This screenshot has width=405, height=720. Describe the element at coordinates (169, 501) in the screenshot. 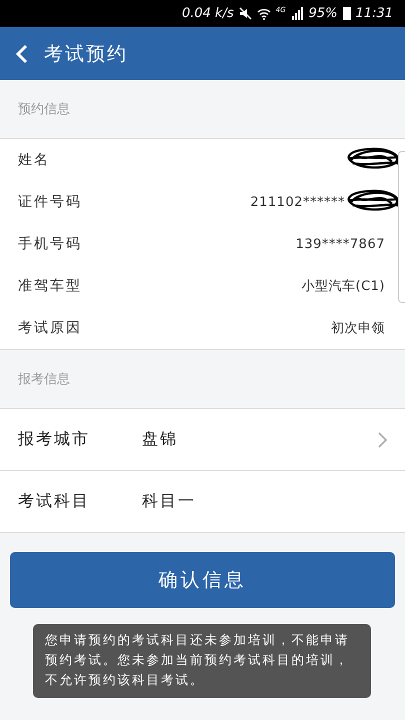

I see `field-value: 科目一` at that location.